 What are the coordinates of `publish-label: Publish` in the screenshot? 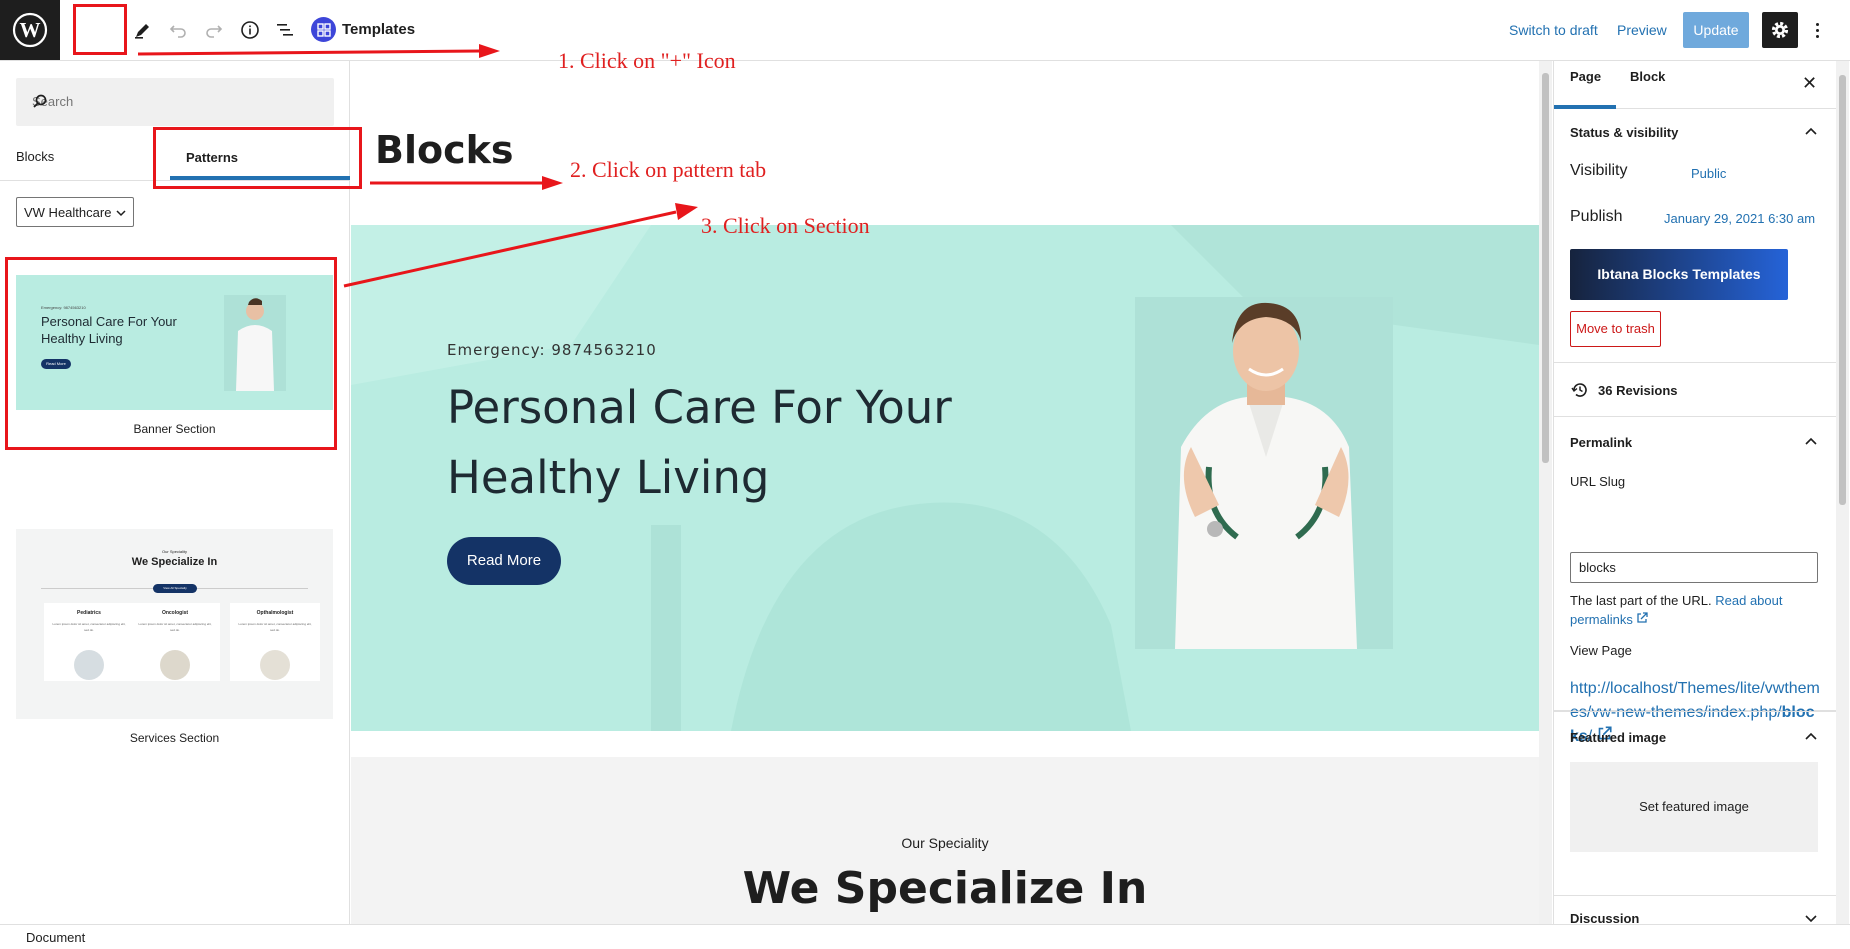 It's located at (1596, 216).